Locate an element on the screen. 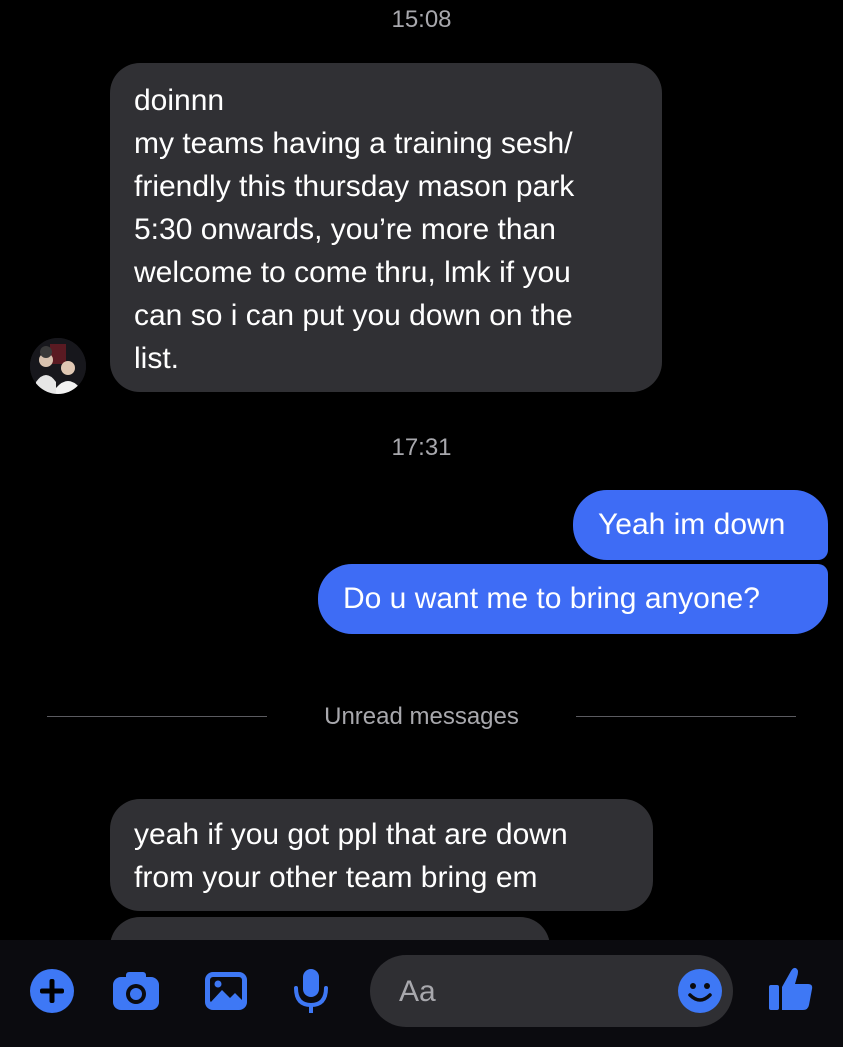 The image size is (843, 1047). timestamp: 15:08 is located at coordinates (421, 19).